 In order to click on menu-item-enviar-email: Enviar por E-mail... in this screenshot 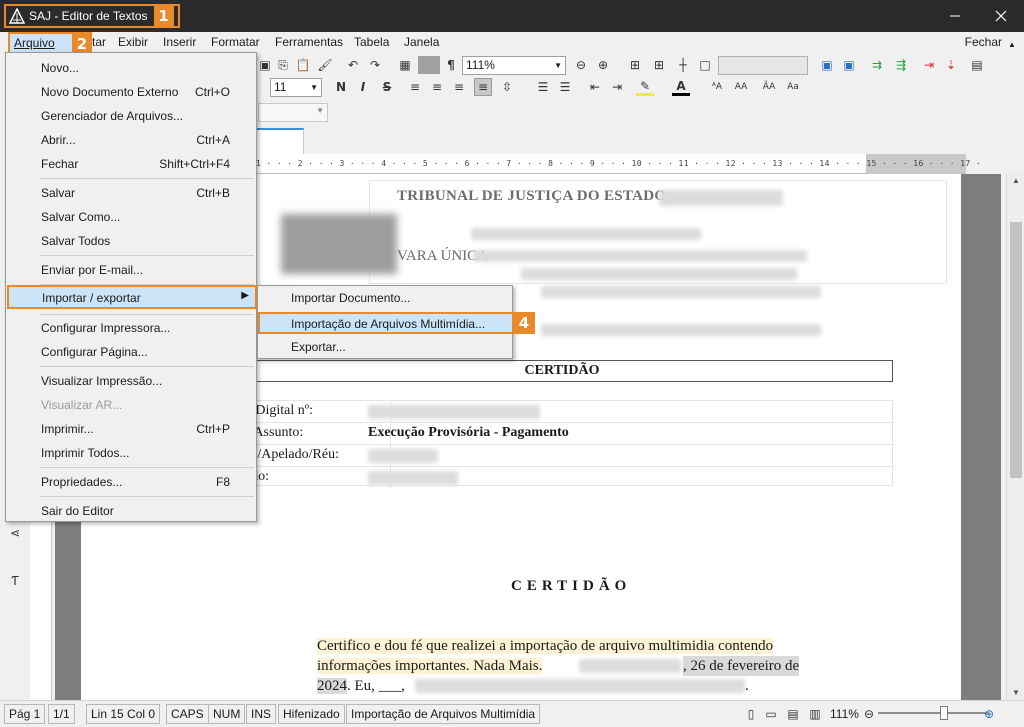, I will do `click(131, 270)`.